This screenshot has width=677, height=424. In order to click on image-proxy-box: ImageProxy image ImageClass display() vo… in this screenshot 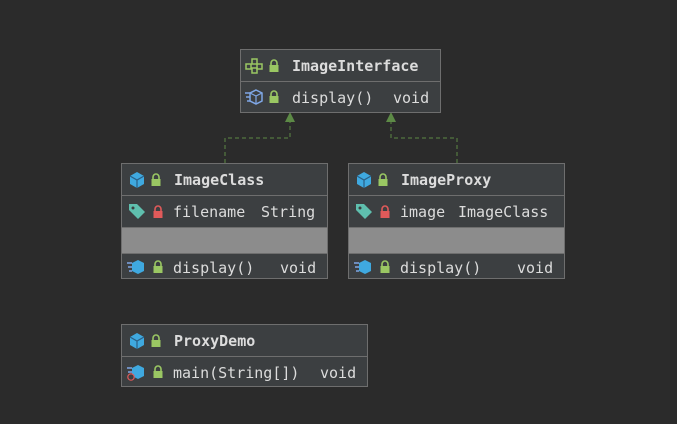, I will do `click(456, 221)`.